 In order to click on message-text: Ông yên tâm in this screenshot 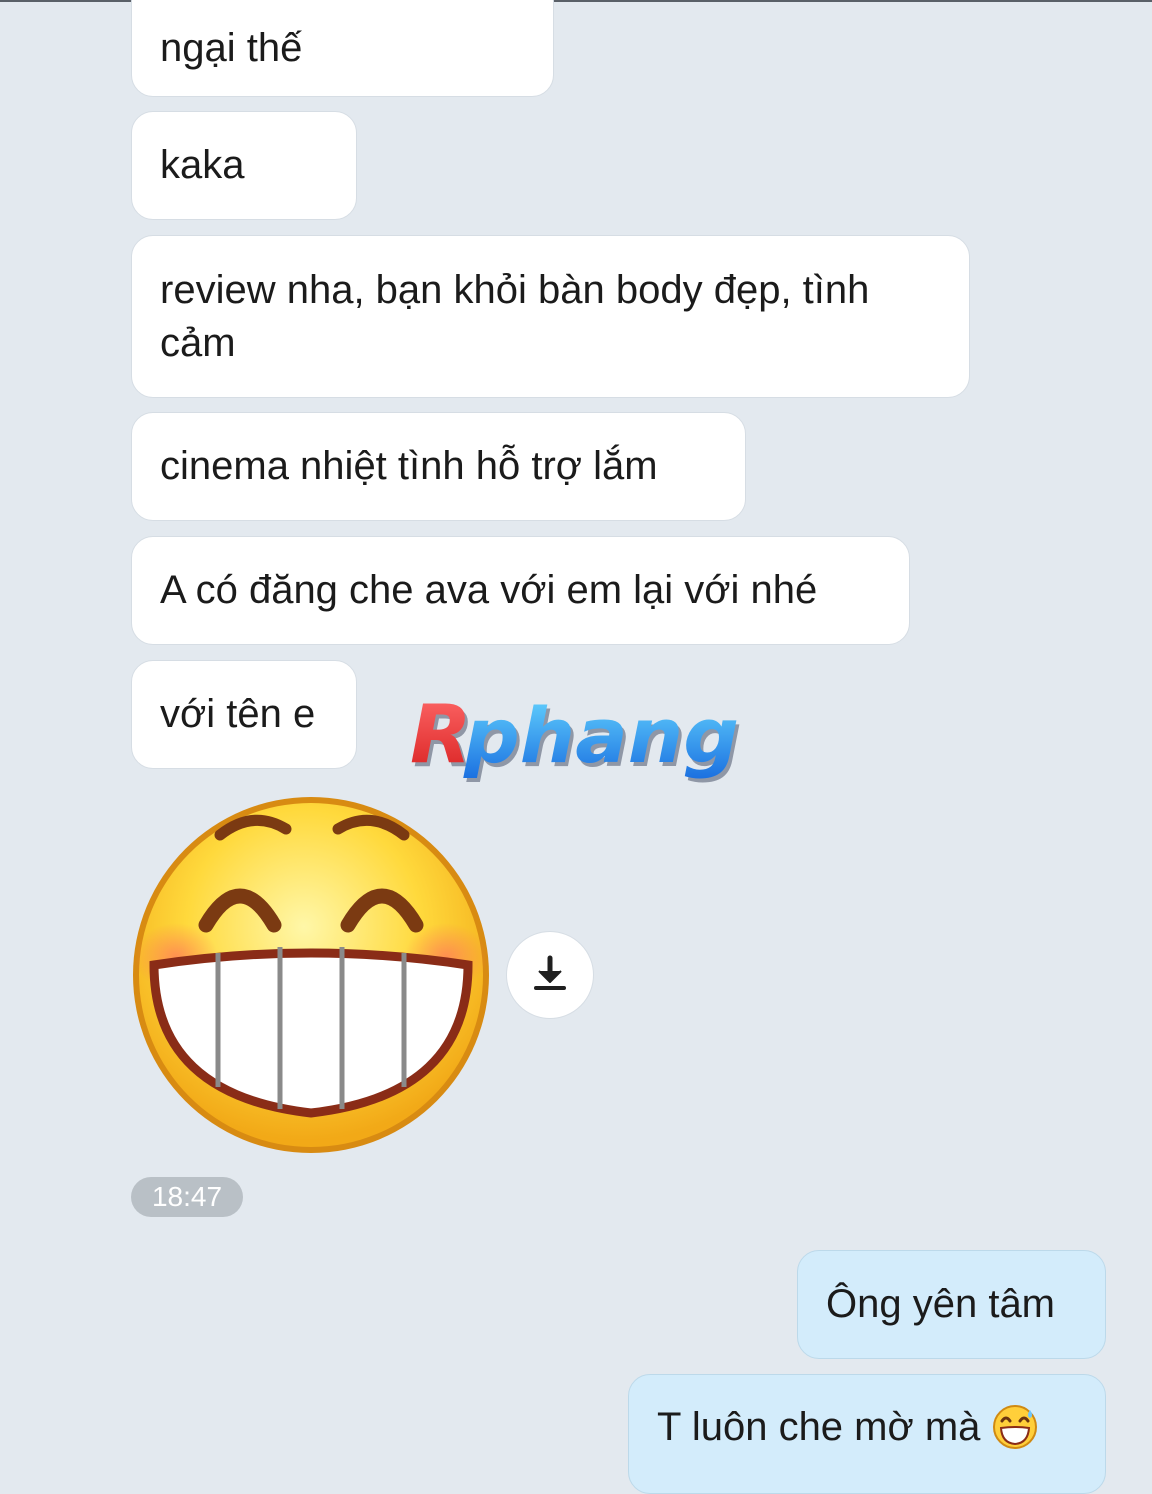, I will do `click(941, 1304)`.